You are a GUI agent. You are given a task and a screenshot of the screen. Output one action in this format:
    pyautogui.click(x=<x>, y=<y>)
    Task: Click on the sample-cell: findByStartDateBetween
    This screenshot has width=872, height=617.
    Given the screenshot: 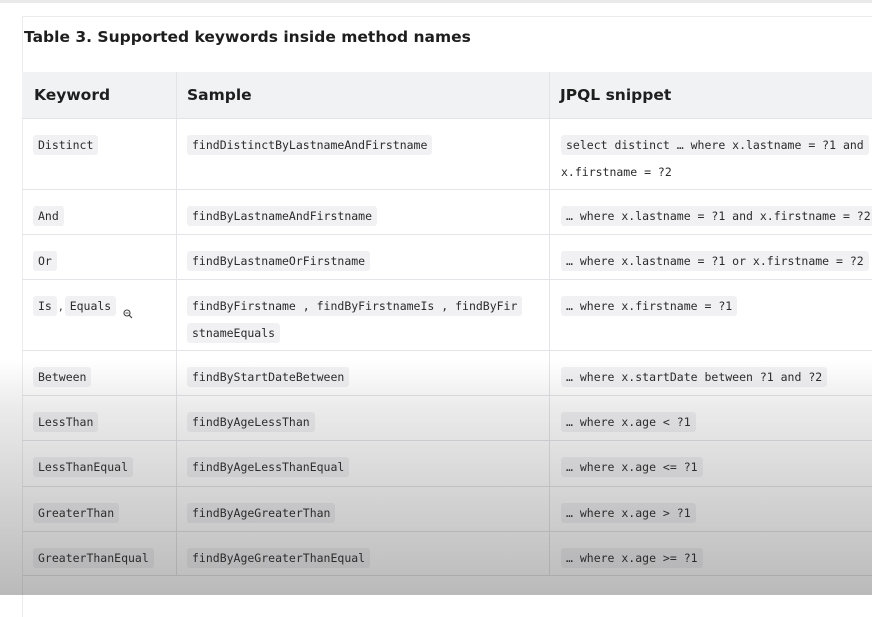 What is the action you would take?
    pyautogui.click(x=363, y=372)
    